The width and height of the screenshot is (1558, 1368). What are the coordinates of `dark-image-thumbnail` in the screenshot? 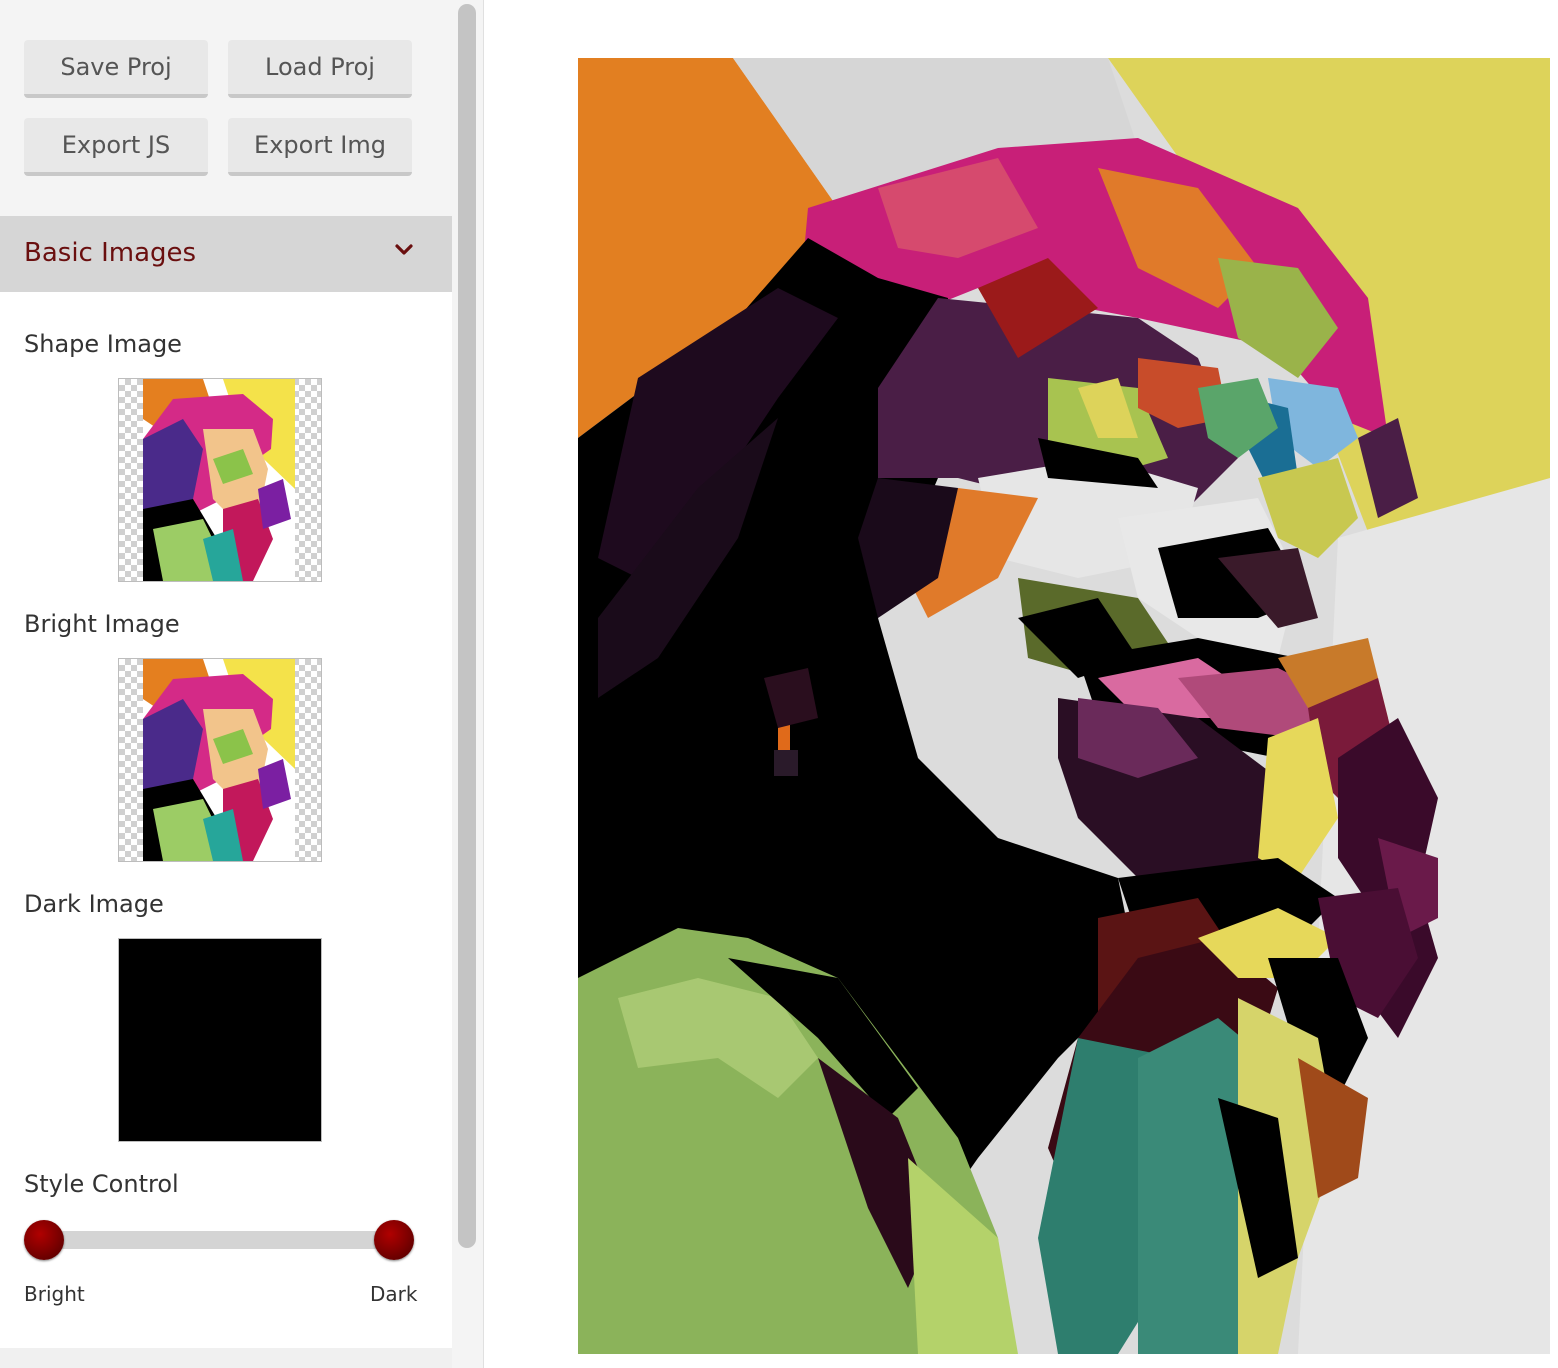 It's located at (220, 1040).